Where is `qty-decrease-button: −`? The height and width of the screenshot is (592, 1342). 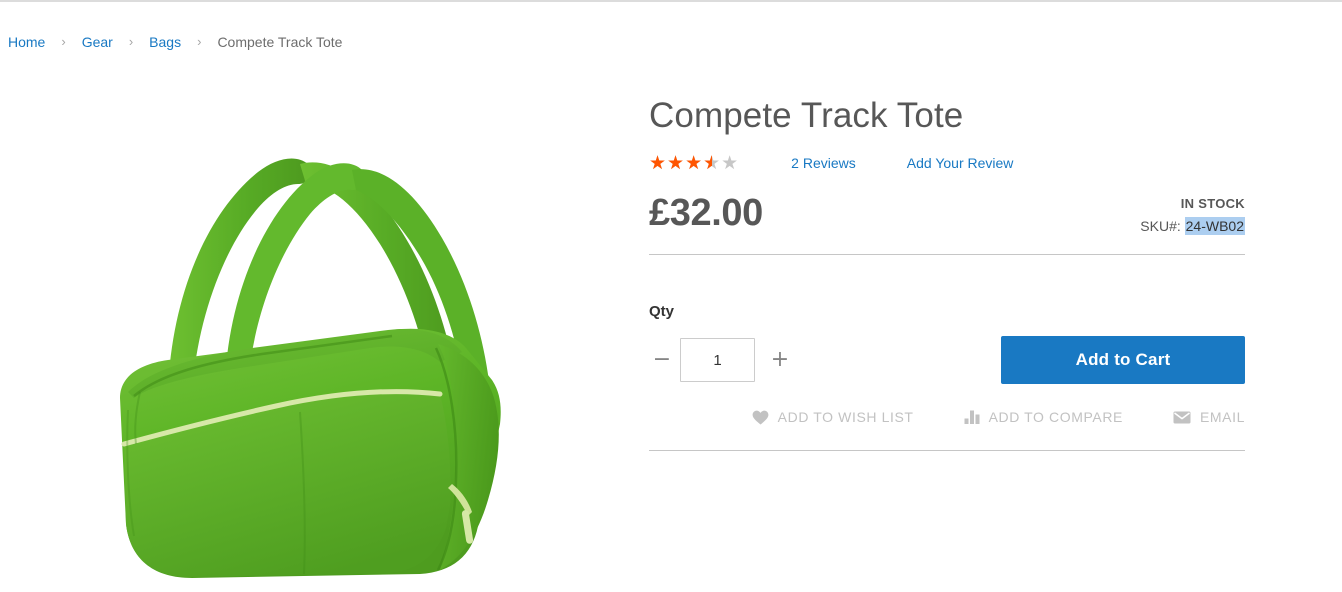
qty-decrease-button: − is located at coordinates (662, 360).